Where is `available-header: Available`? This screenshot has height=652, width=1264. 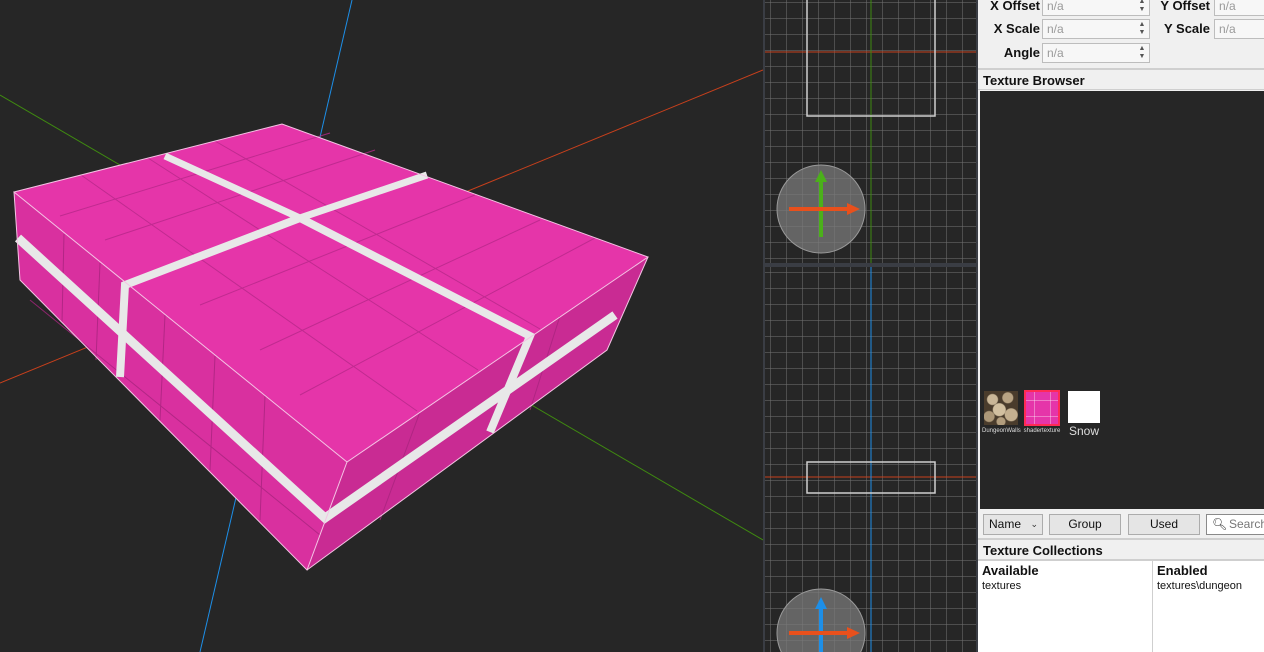
available-header: Available is located at coordinates (1010, 570).